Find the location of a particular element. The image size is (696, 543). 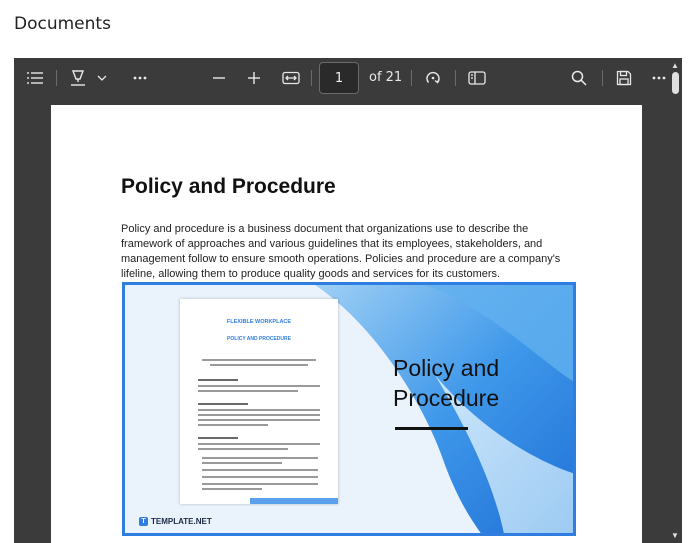

brand-mark-icon: T is located at coordinates (143, 521).